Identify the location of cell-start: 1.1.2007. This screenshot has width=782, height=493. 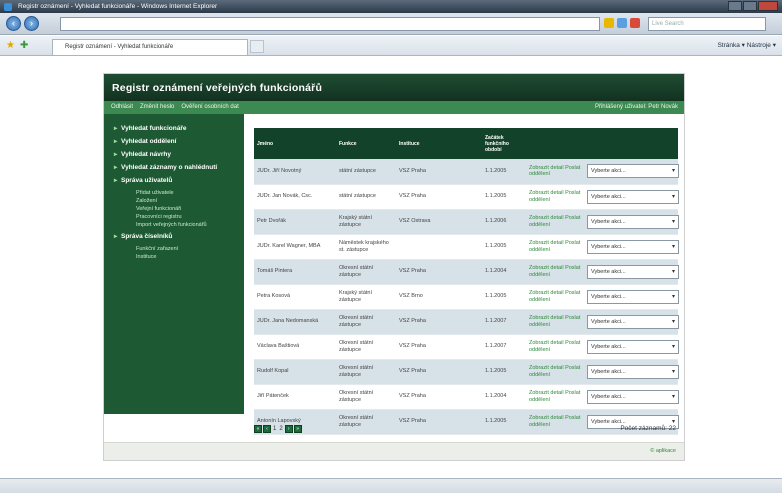
(504, 322).